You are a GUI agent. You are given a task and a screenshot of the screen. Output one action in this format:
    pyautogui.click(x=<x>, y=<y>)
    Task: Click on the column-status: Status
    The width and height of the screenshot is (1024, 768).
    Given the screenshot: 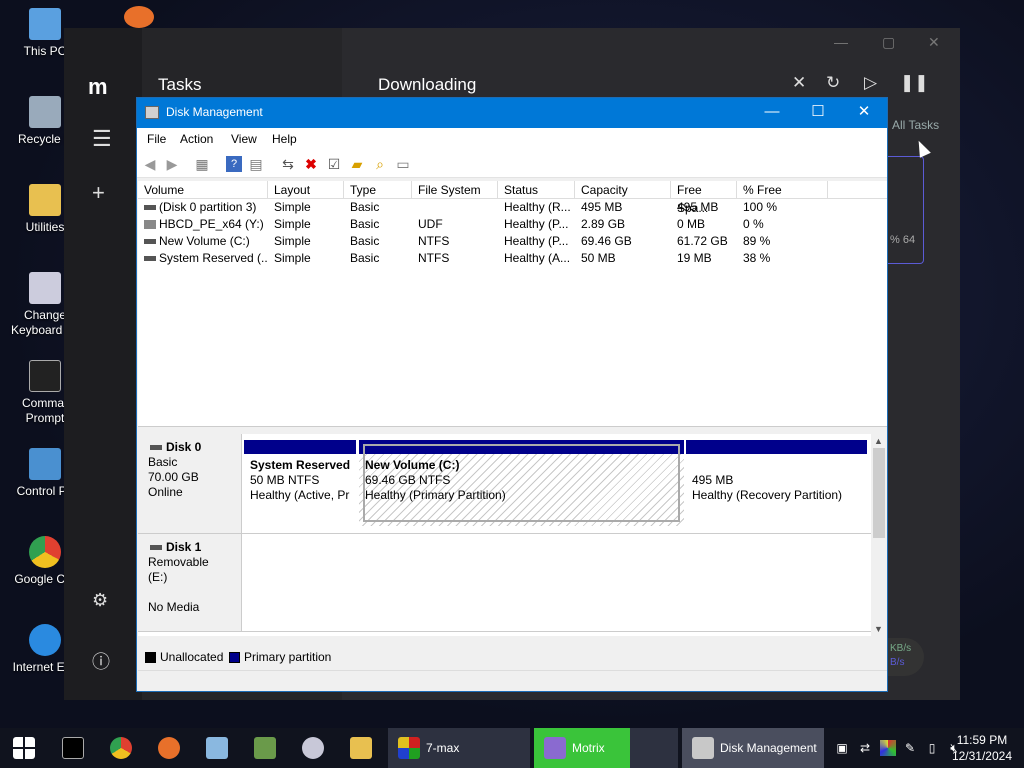 What is the action you would take?
    pyautogui.click(x=536, y=190)
    